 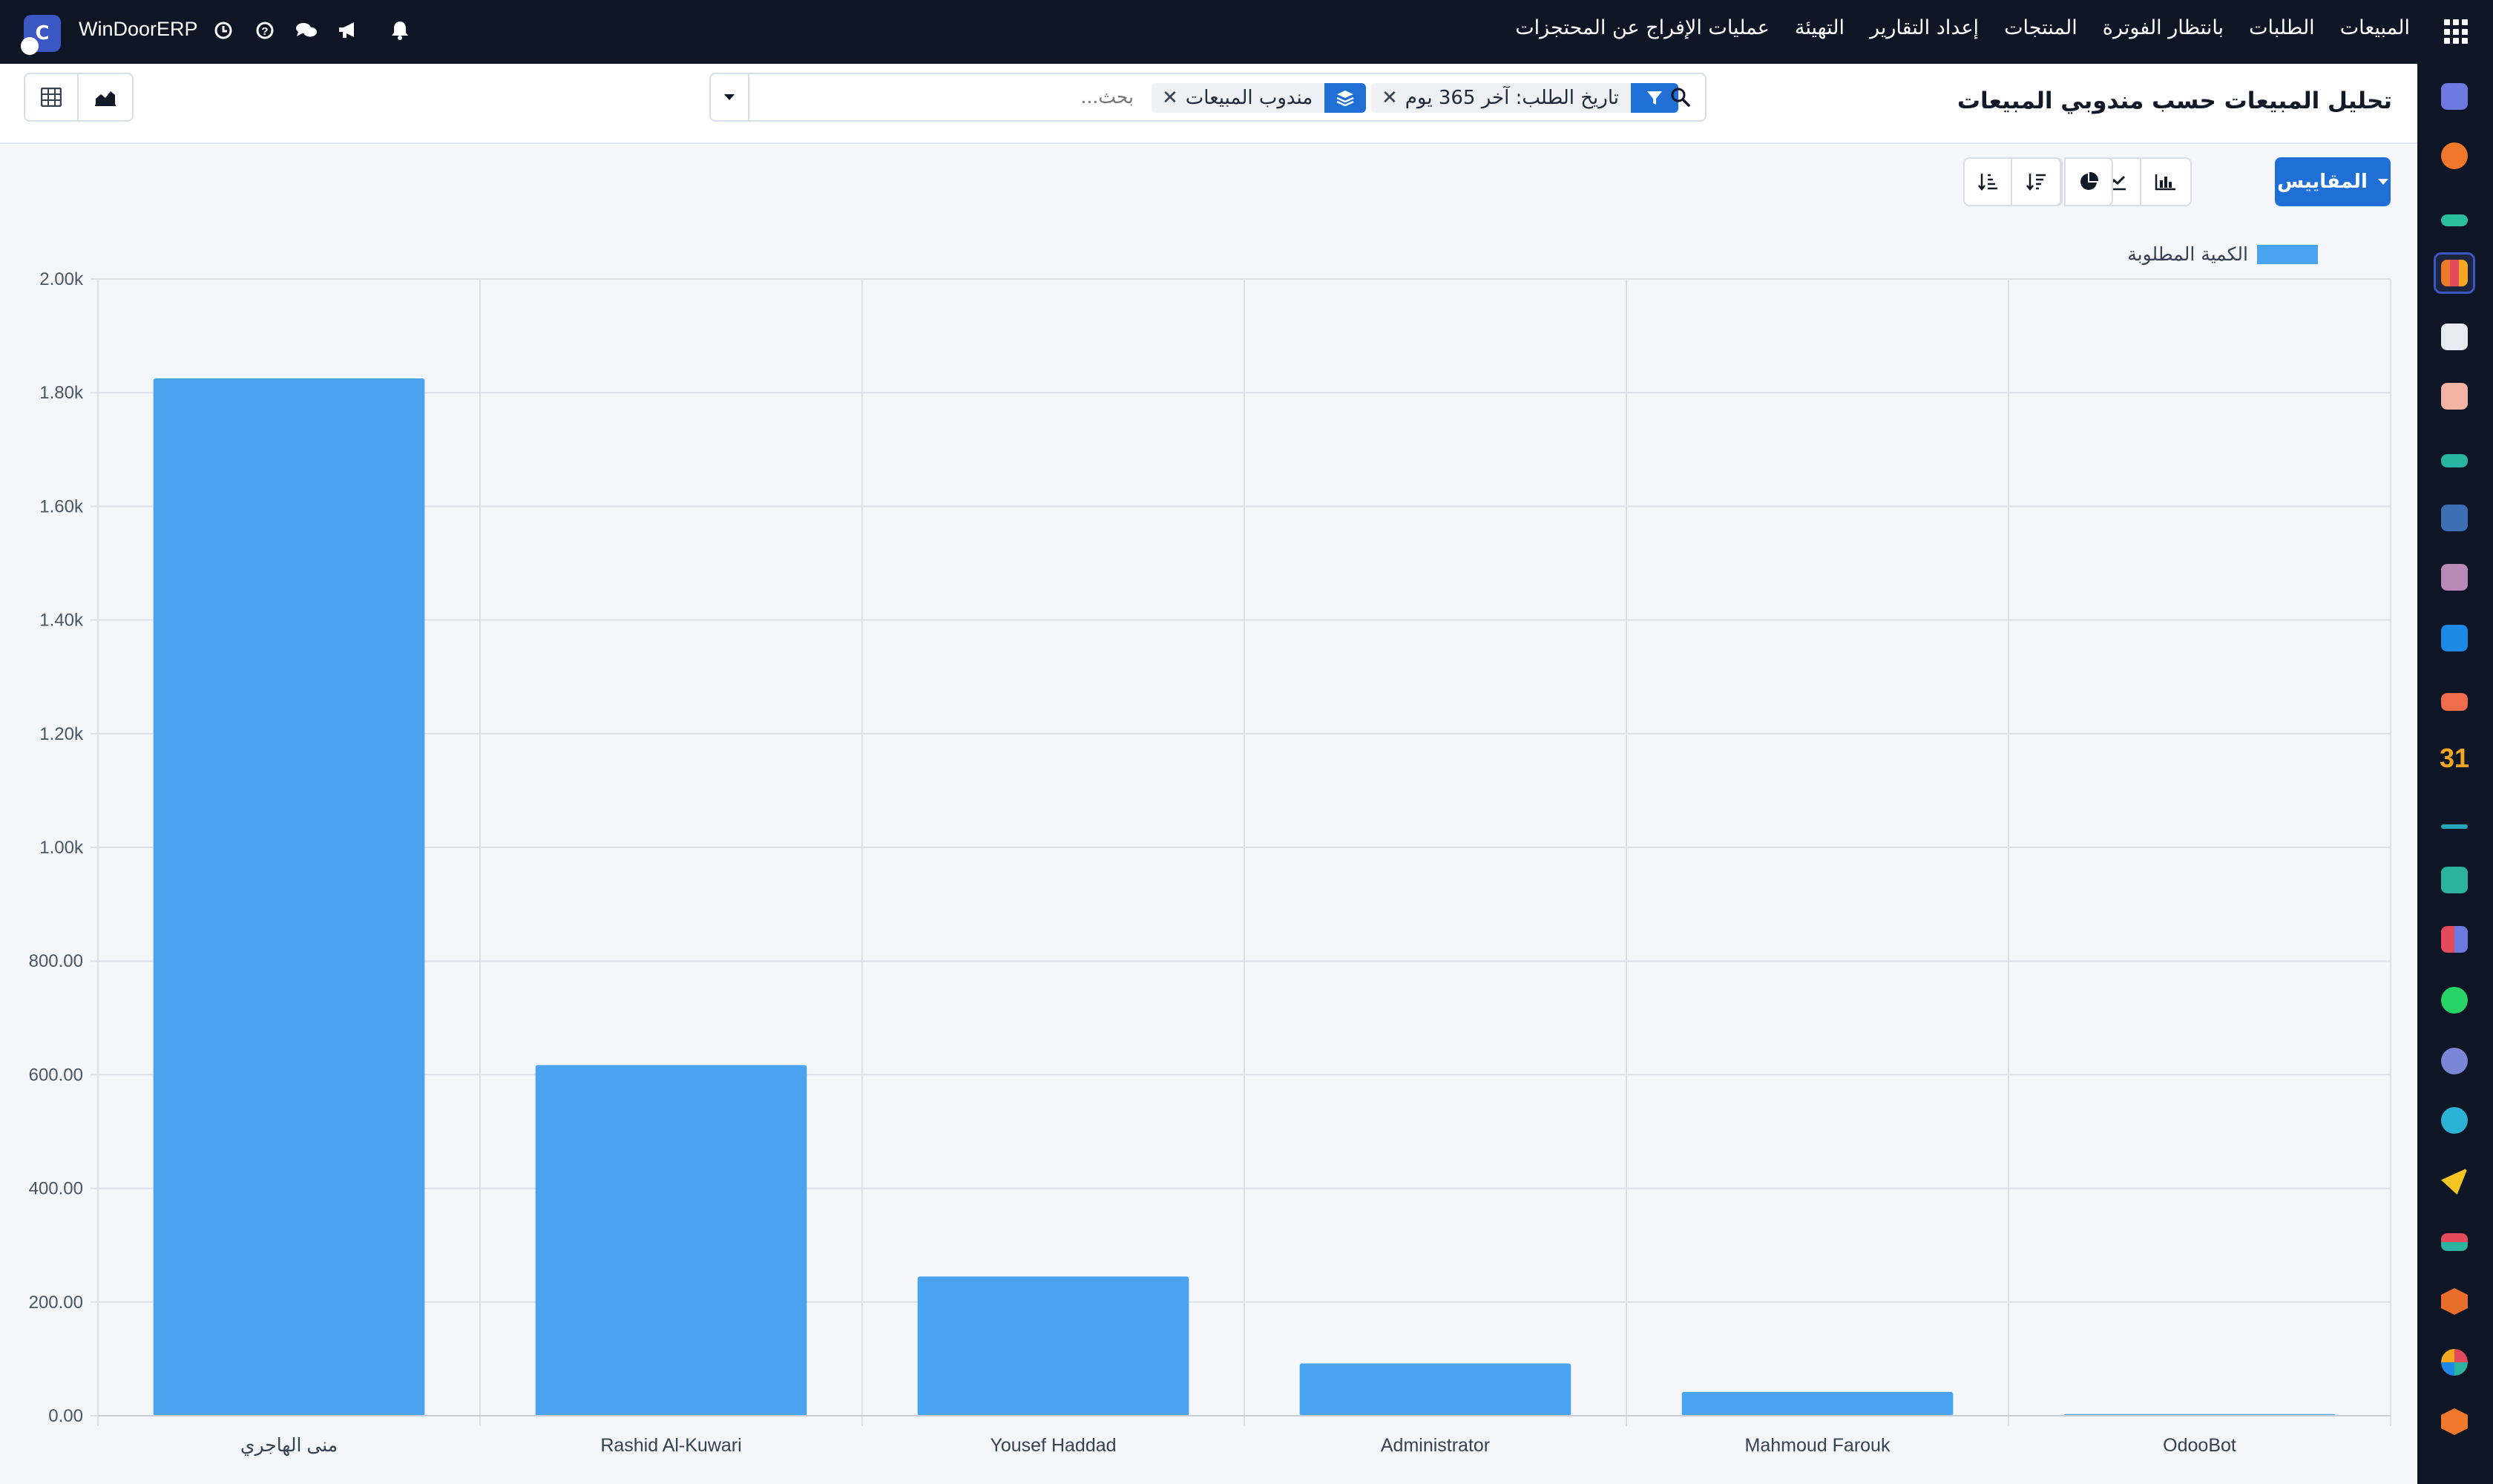 I want to click on app-whatsapp-icon, so click(x=2454, y=1000).